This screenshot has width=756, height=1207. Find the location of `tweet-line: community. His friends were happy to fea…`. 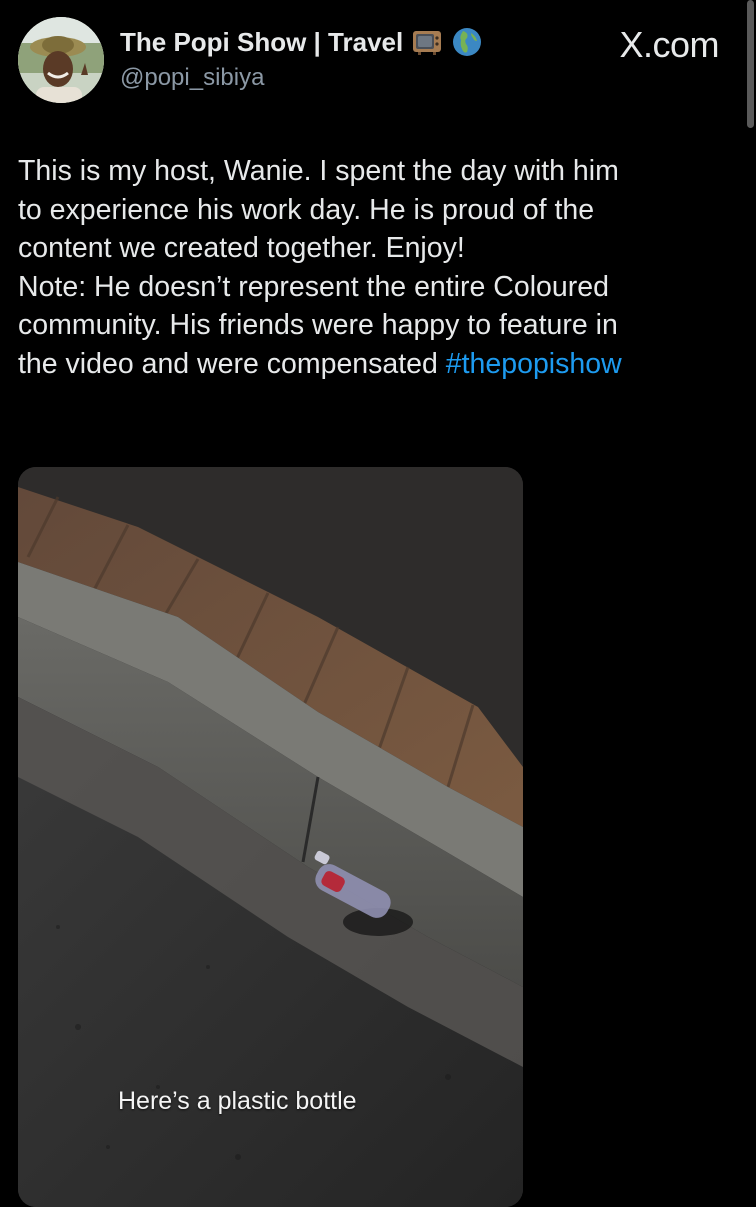

tweet-line: community. His friends were happy to fea… is located at coordinates (318, 325).